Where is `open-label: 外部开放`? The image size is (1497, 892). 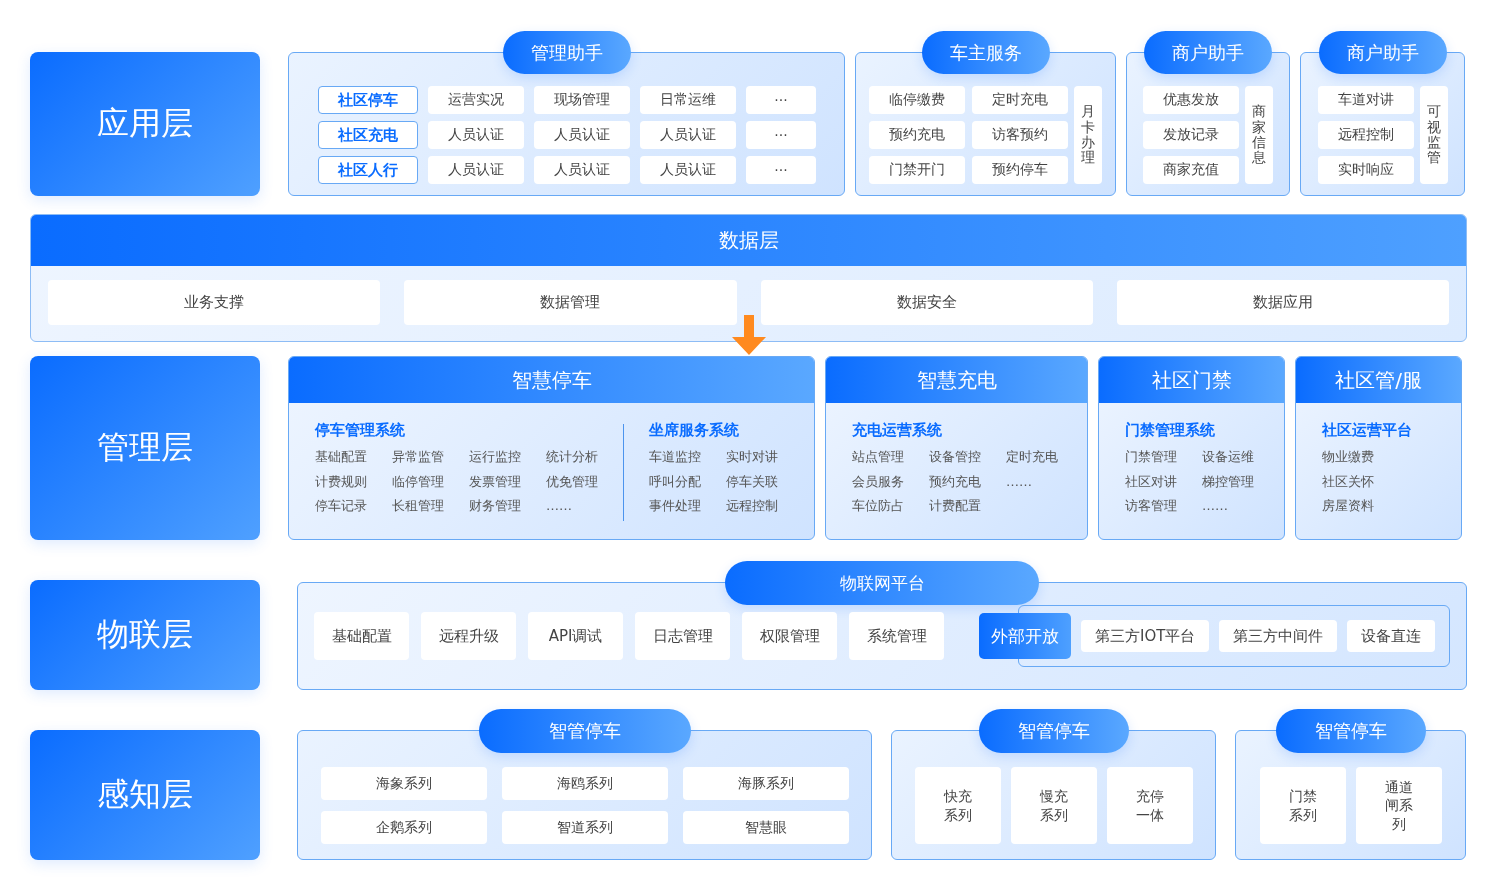
open-label: 外部开放 is located at coordinates (1025, 636).